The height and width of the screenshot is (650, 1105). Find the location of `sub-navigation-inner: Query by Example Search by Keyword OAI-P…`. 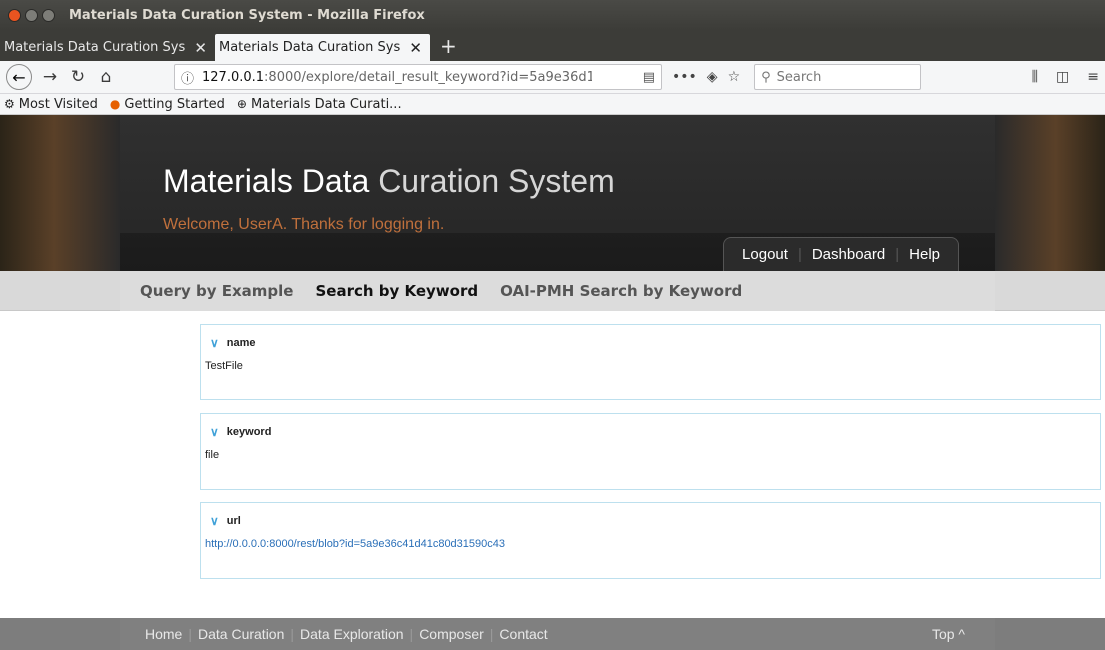

sub-navigation-inner: Query by Example Search by Keyword OAI-P… is located at coordinates (557, 291).